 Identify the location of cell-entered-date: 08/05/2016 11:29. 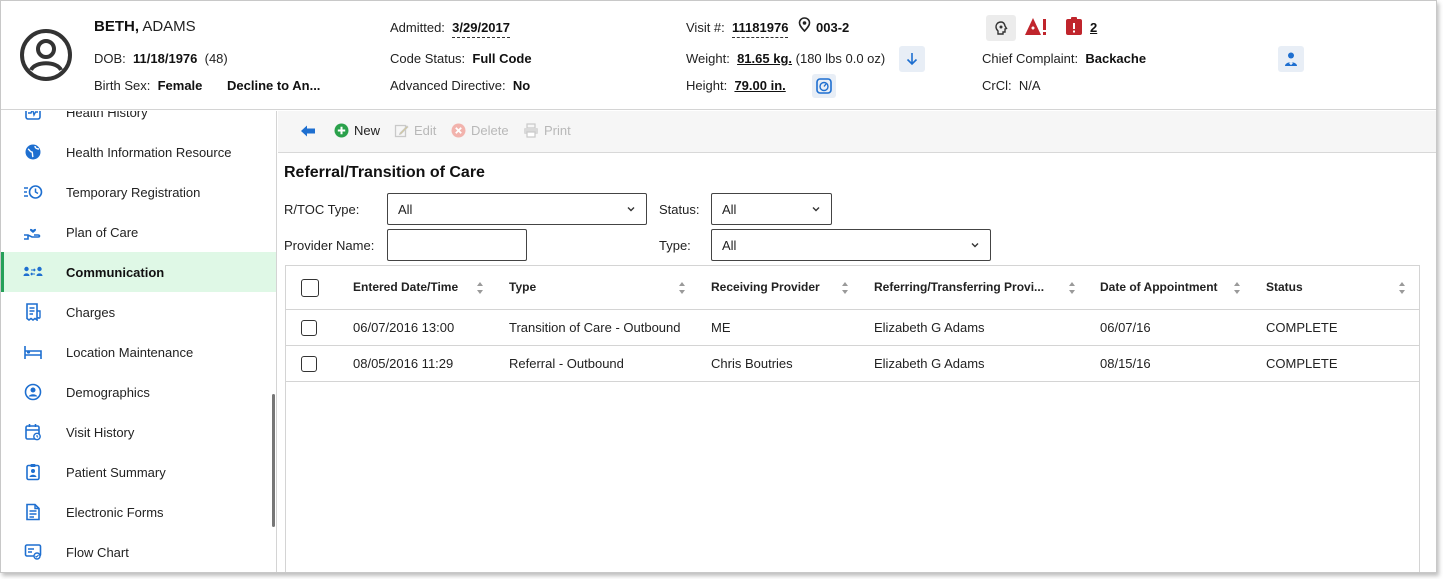
(403, 363).